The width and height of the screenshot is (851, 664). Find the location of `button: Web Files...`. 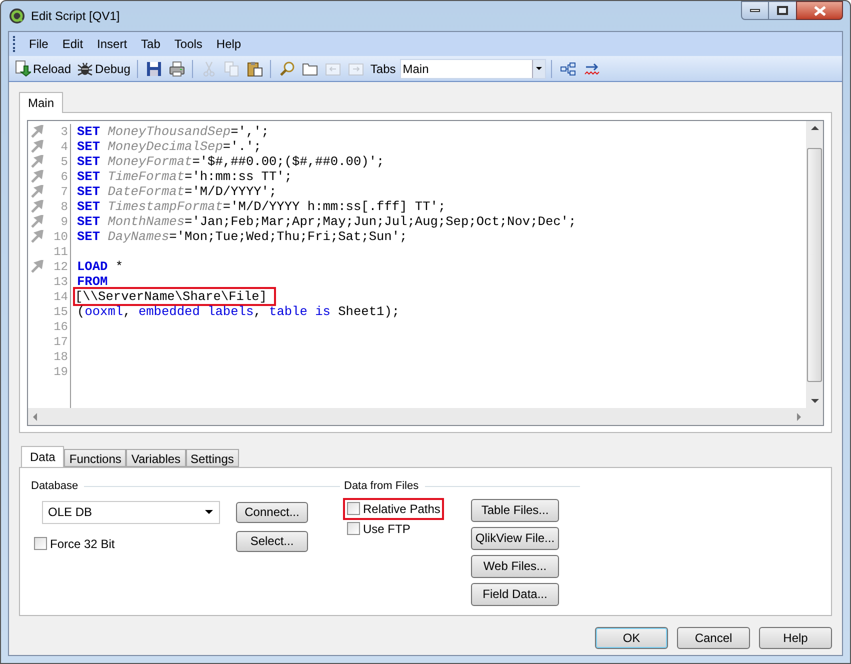

button: Web Files... is located at coordinates (515, 566).